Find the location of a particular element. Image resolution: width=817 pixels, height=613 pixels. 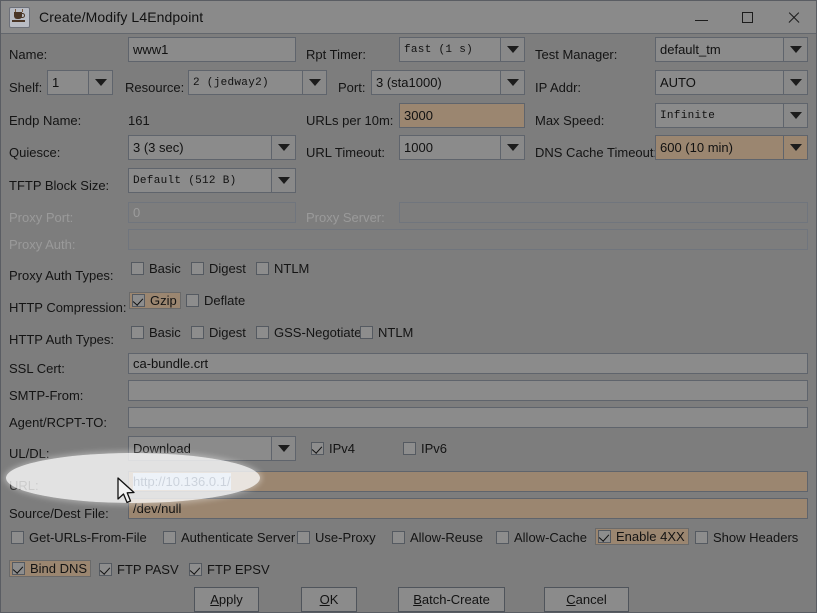

source-dest-file-input: /dev/null is located at coordinates (468, 508).